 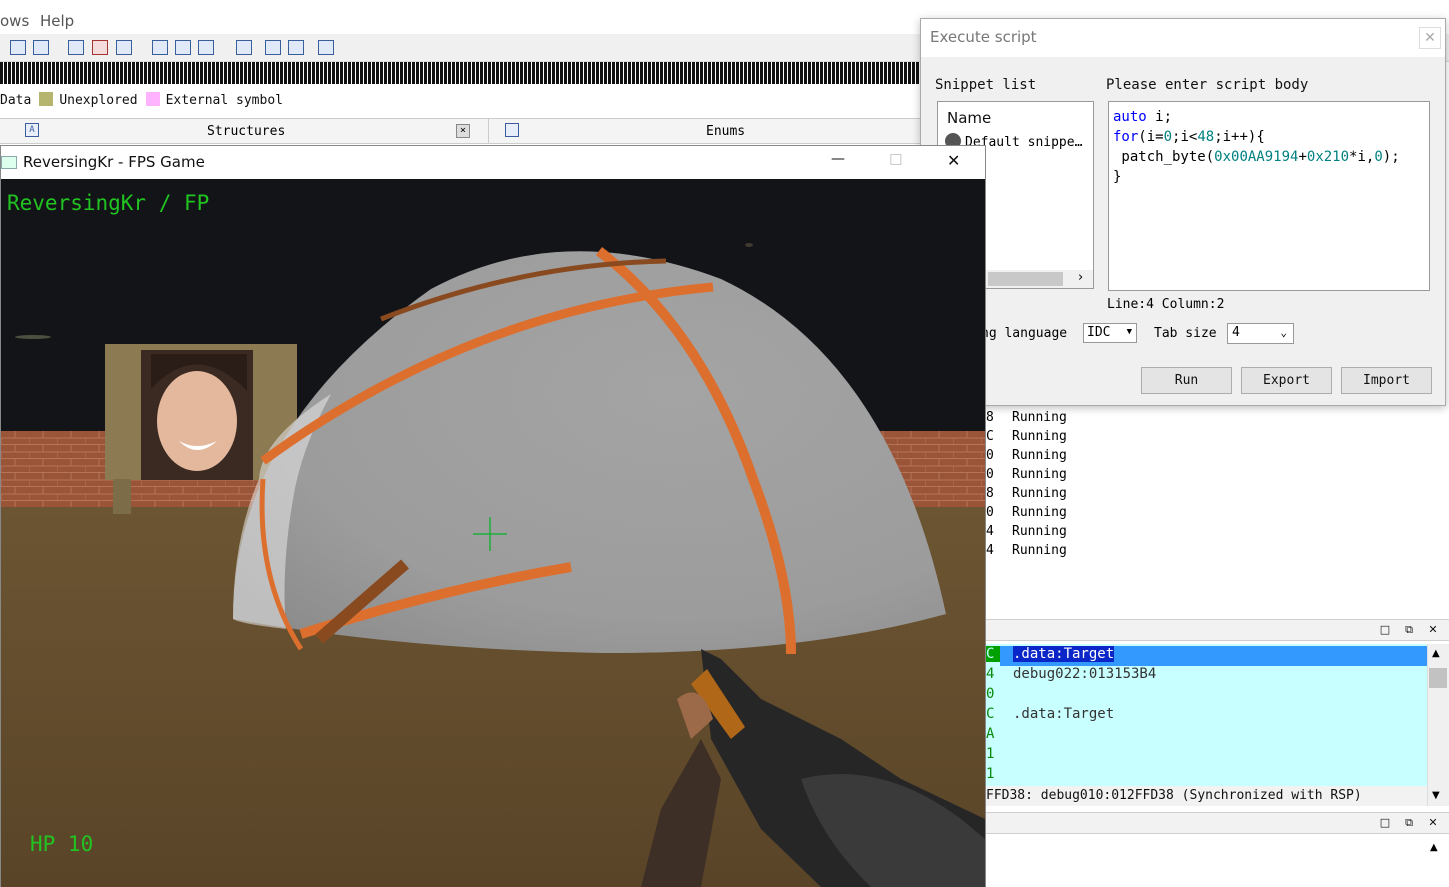 I want to click on code-token: 0x210, so click(x=1328, y=157).